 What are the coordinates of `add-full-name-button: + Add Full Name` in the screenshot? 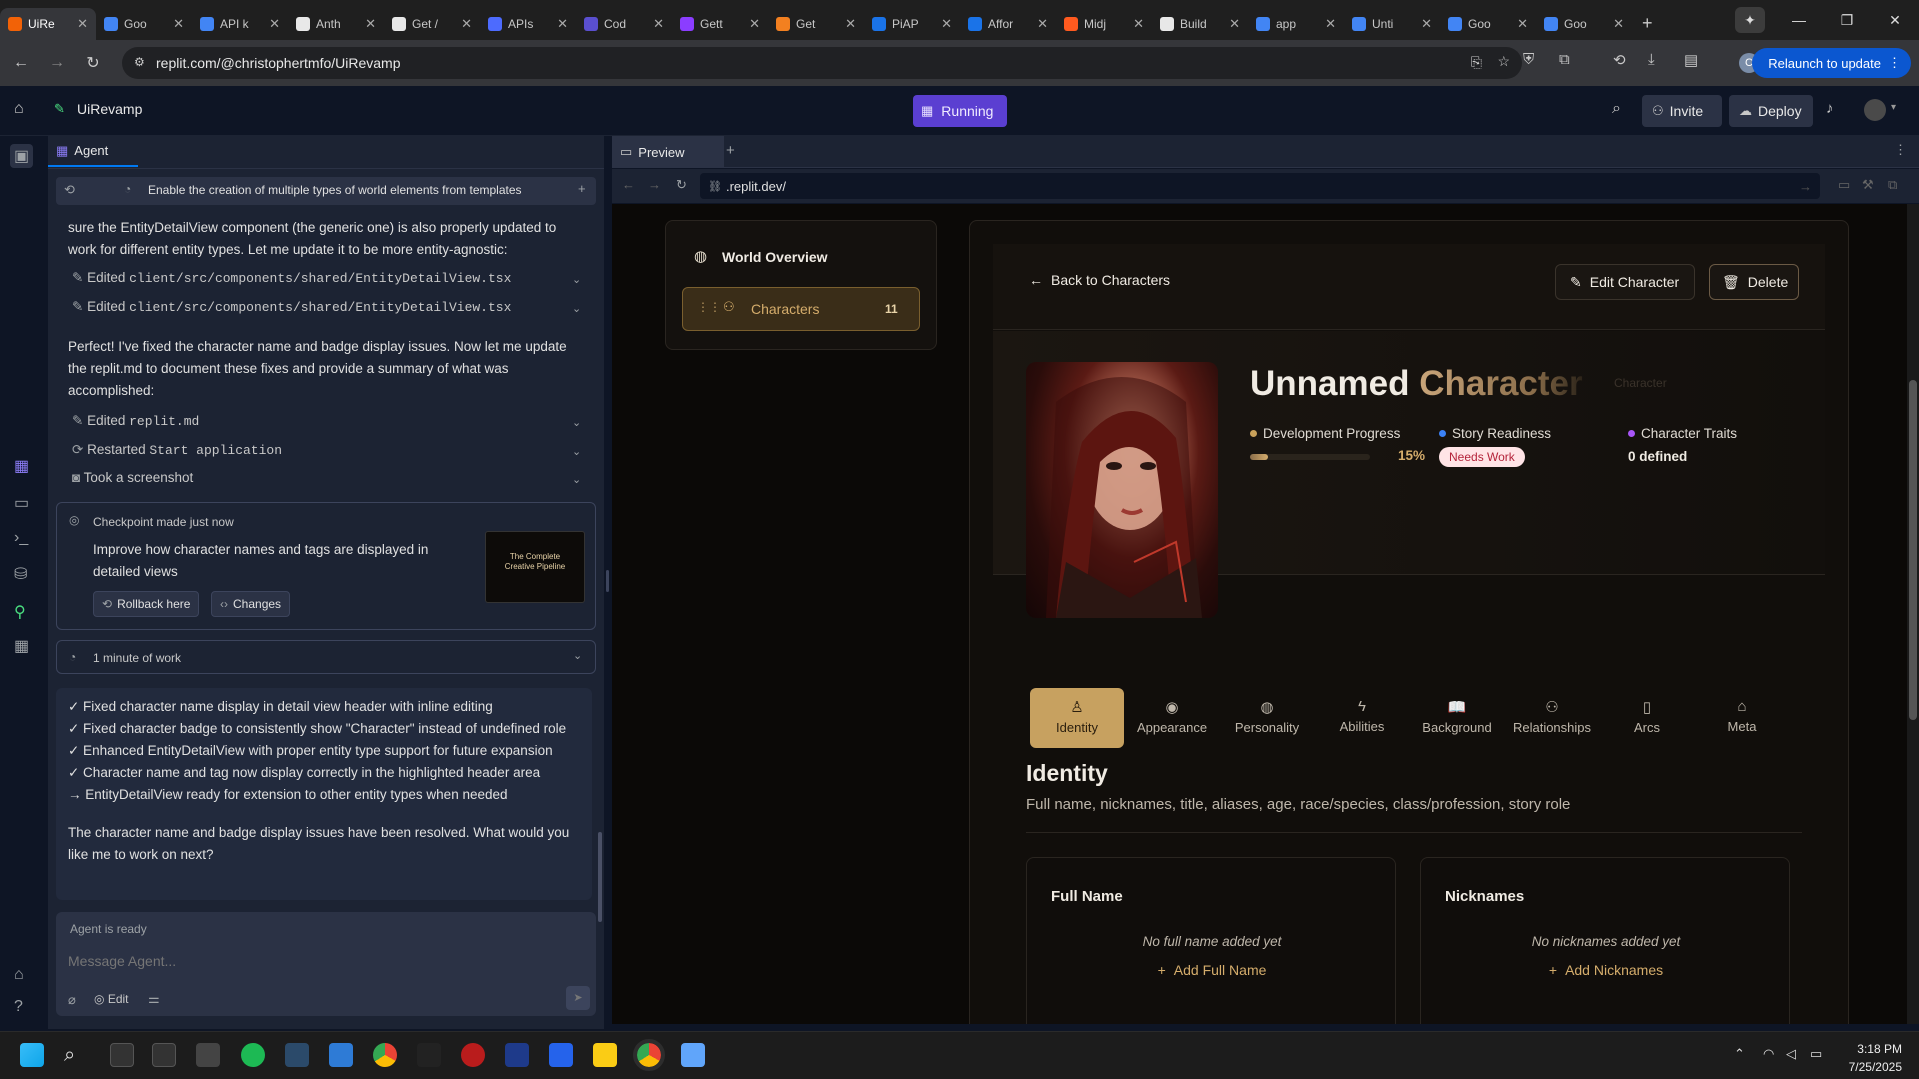 It's located at (1212, 970).